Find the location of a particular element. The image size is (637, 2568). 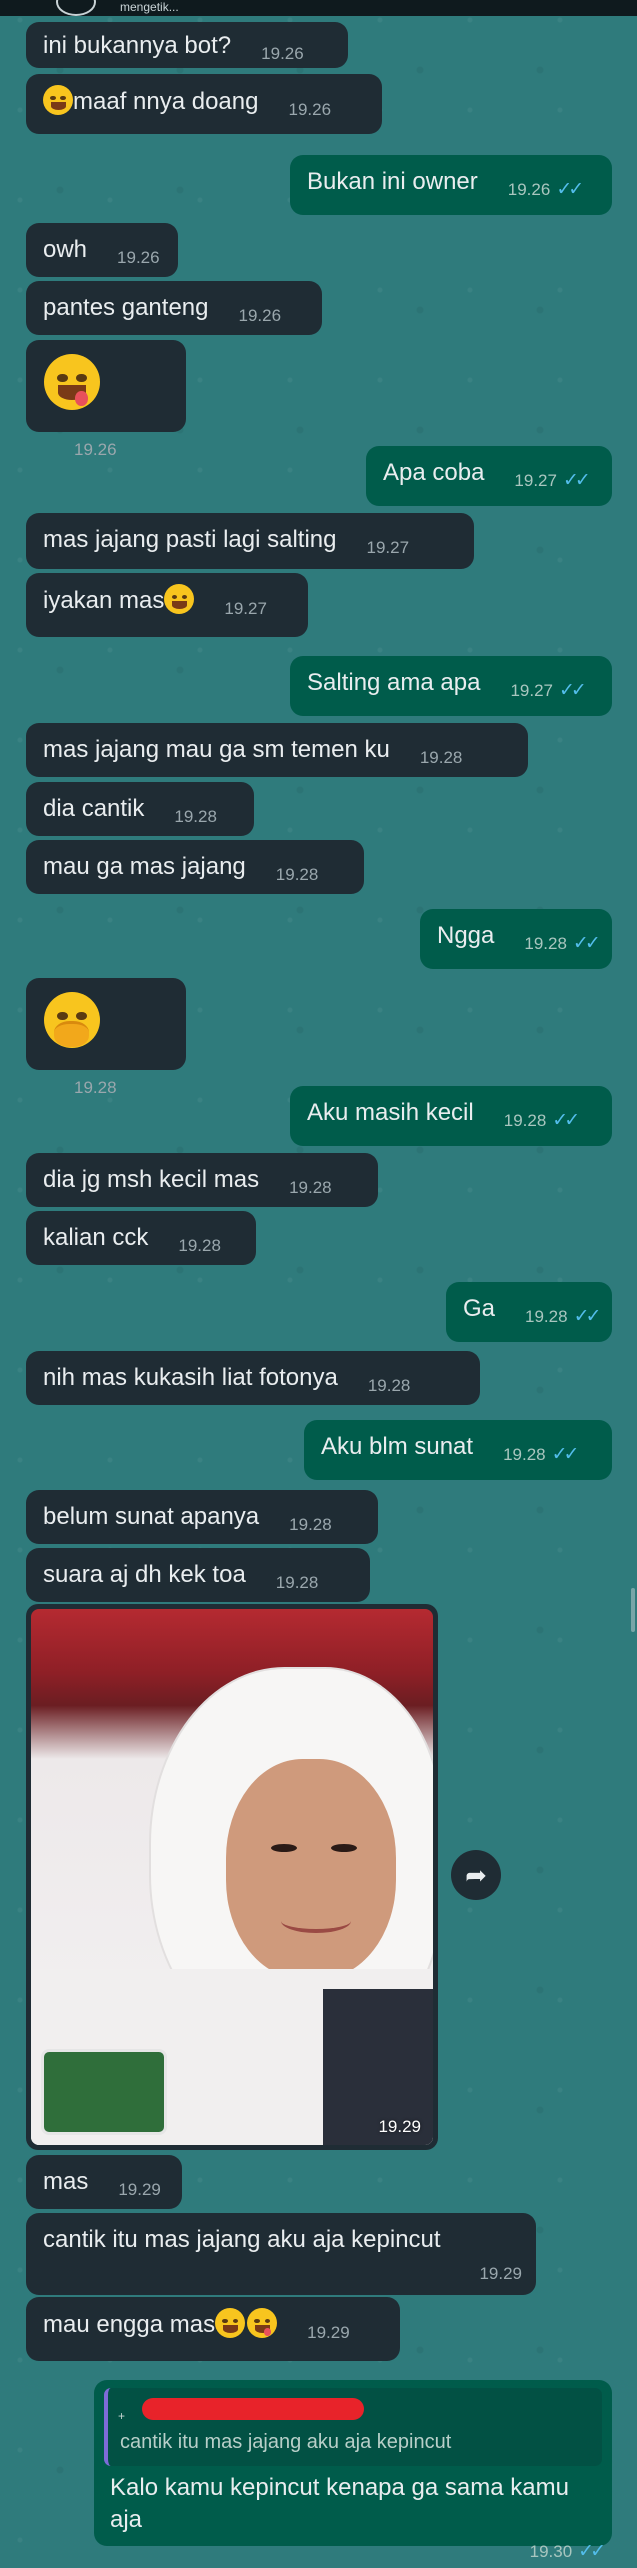

face-with-tongue-emoji-icon is located at coordinates (262, 2323).